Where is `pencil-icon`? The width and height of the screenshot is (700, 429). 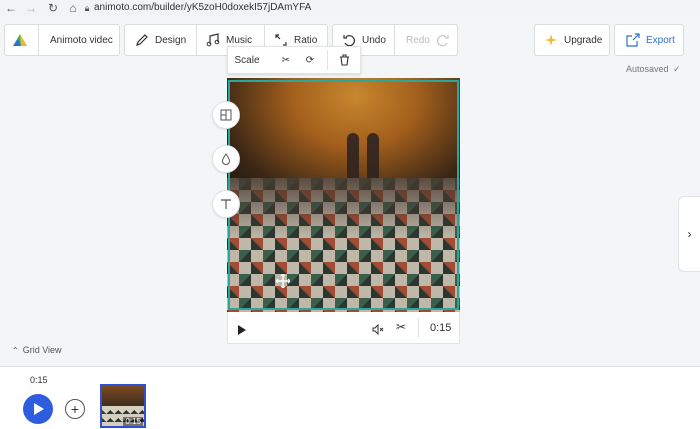
pencil-icon is located at coordinates (142, 40).